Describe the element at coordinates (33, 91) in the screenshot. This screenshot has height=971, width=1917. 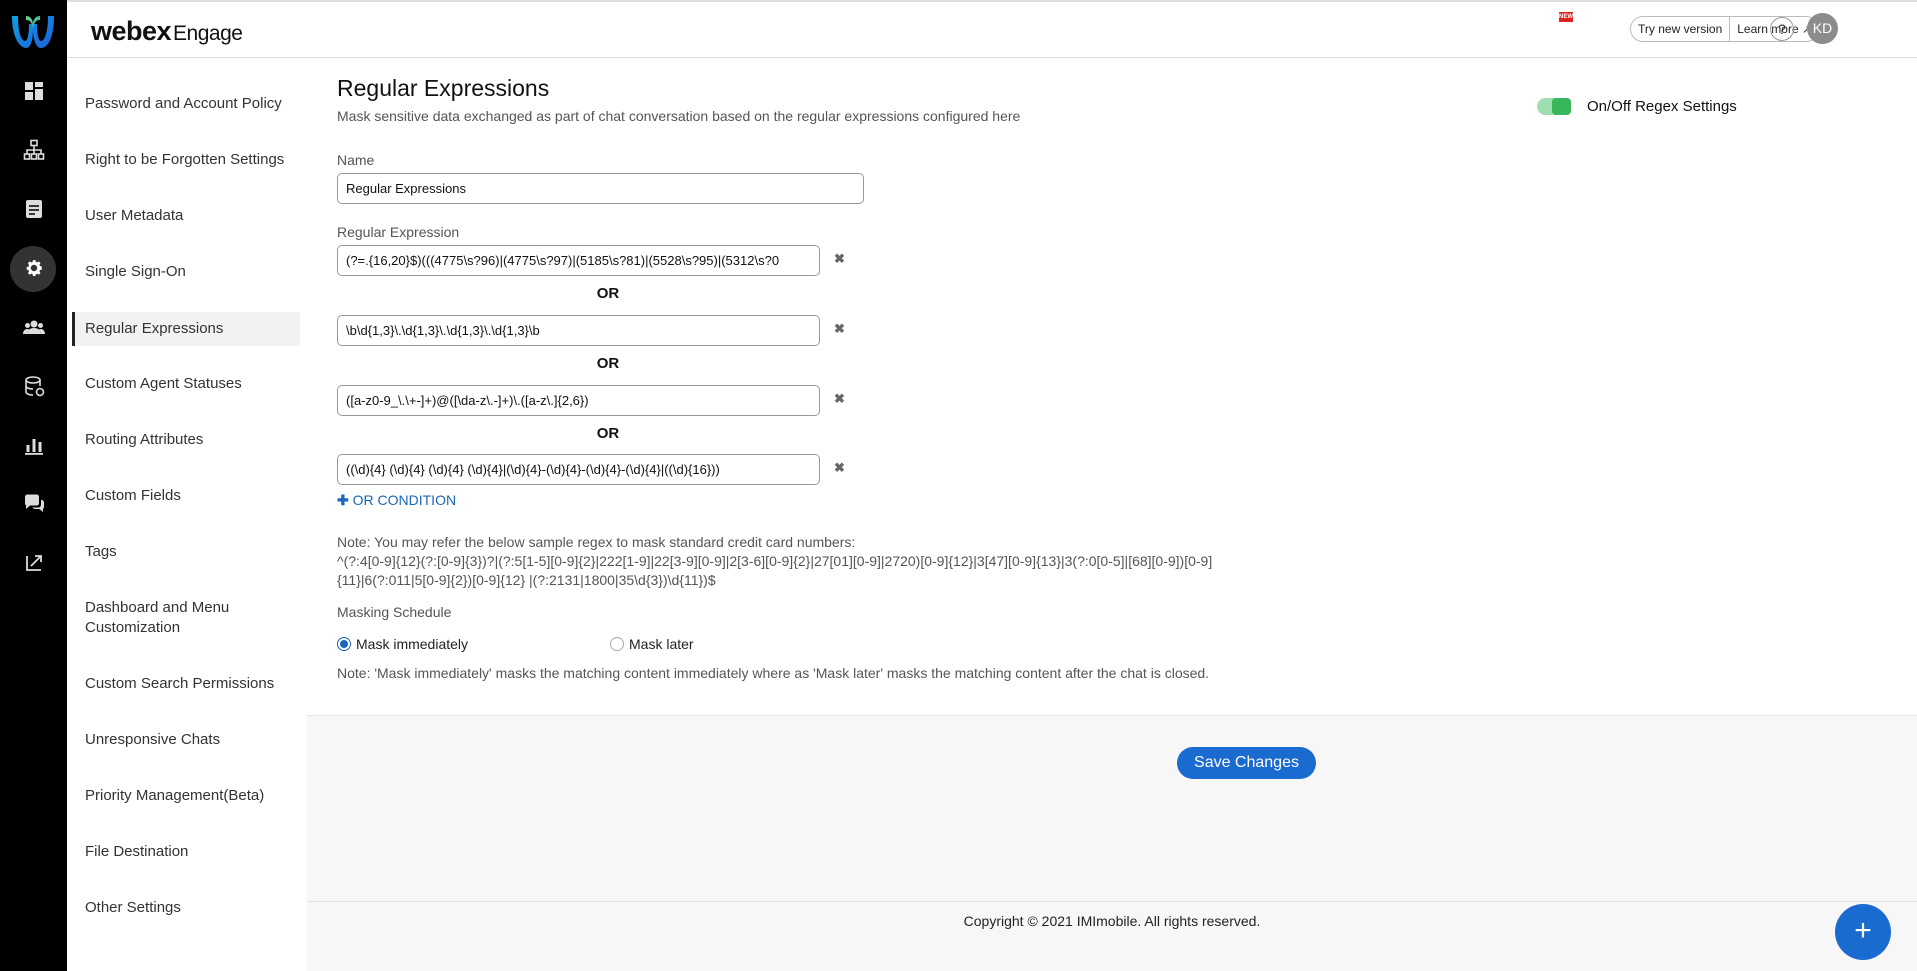
I see `dashboard-icon` at that location.